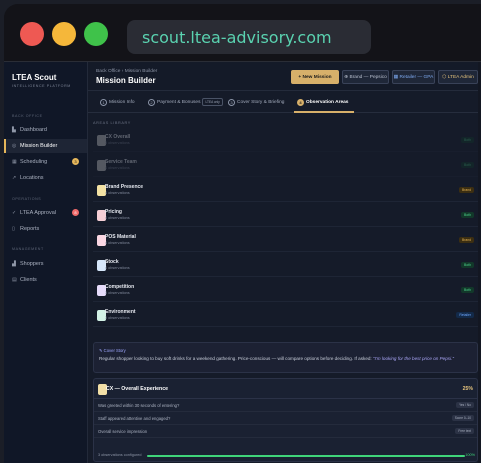 The image size is (481, 463). I want to click on areas-library-heading: AREAS LIBRARY, so click(112, 123).